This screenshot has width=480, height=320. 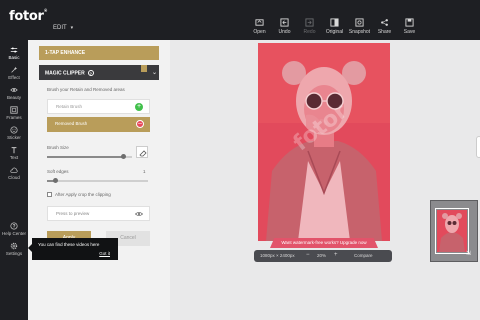 I want to click on brush-size-slider, so click(x=89, y=156).